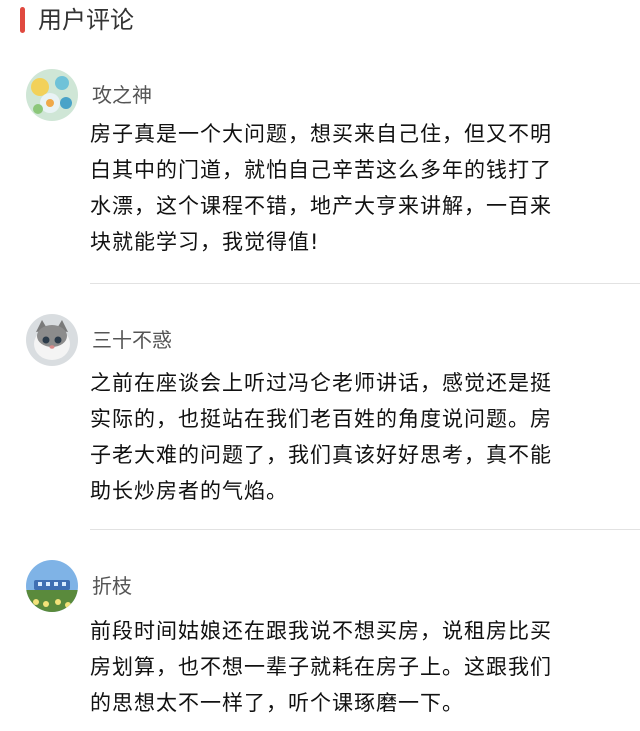  I want to click on comment-line: 之前在座谈会上听过冯仑老师讲话，感觉还是挺, so click(321, 383).